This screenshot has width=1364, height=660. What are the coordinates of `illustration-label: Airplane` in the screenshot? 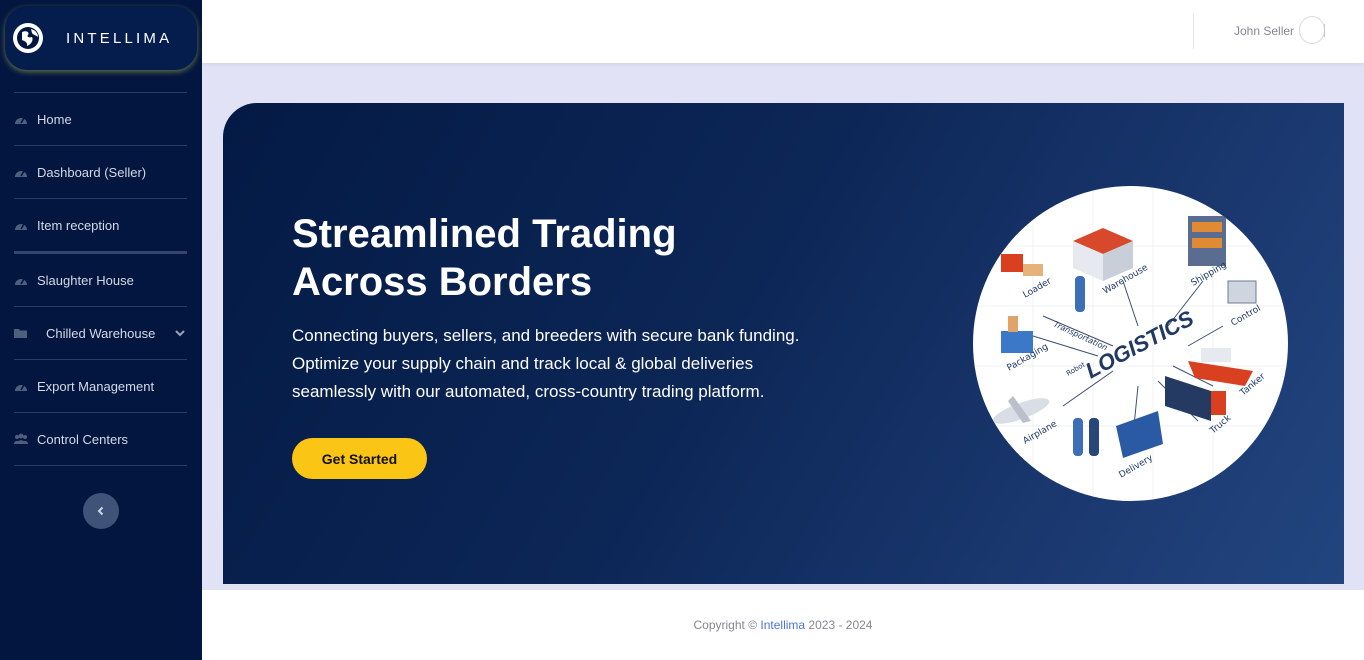 It's located at (1041, 433).